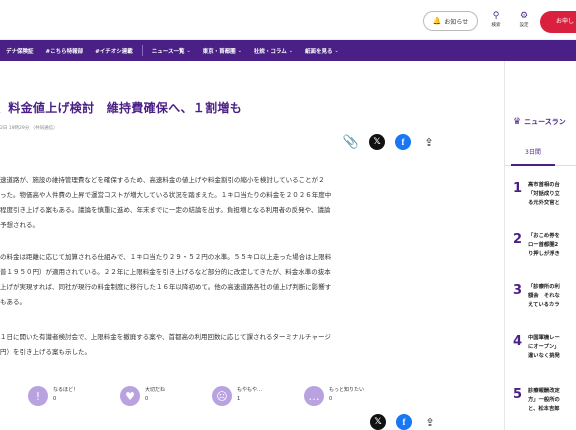 This screenshot has width=576, height=430. Describe the element at coordinates (38, 396) in the screenshot. I see `exclamation-icon: !` at that location.